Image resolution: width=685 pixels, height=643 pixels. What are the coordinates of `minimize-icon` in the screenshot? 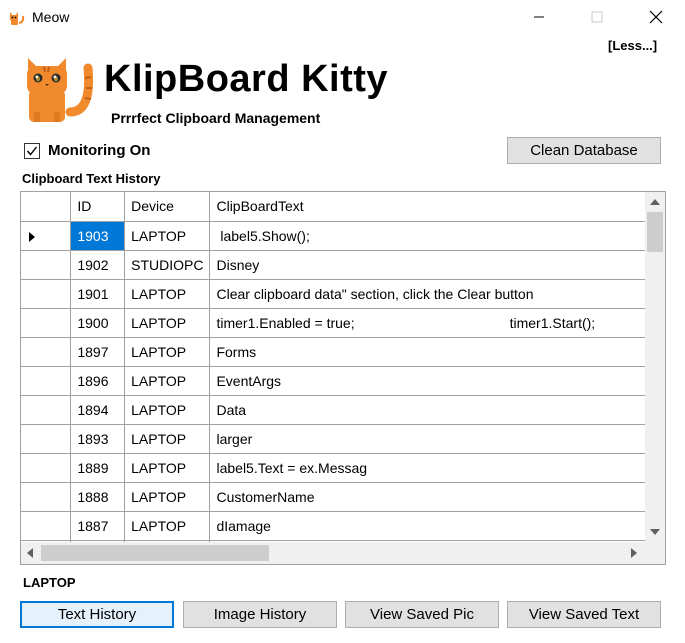 It's located at (539, 17).